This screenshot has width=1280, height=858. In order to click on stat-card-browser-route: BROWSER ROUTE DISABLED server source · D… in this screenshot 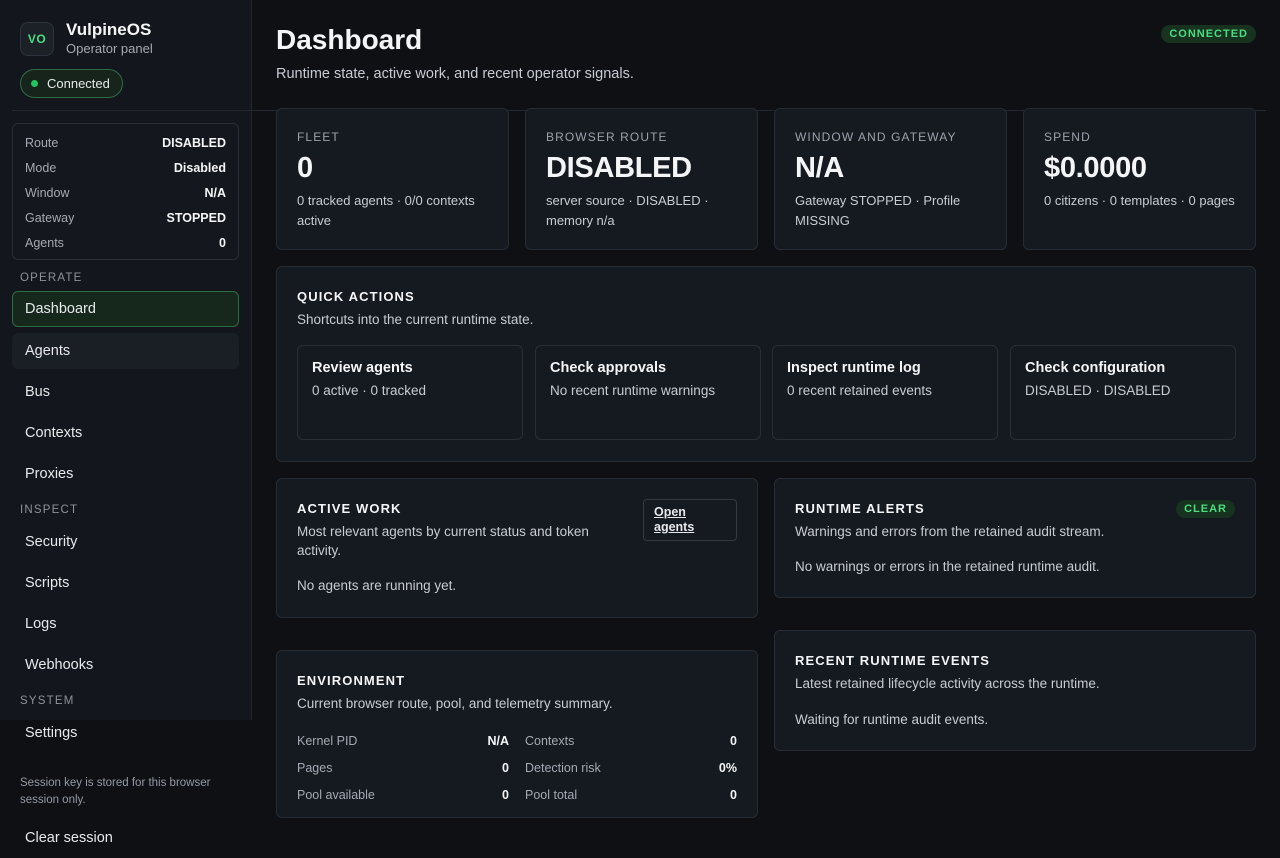, I will do `click(641, 179)`.